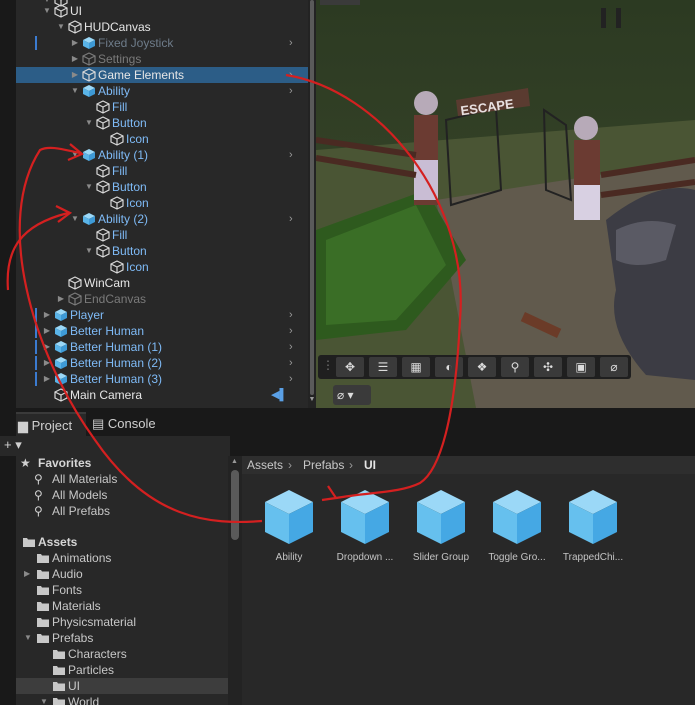 Image resolution: width=695 pixels, height=705 pixels. Describe the element at coordinates (614, 367) in the screenshot. I see `compass-icon: ⌀` at that location.